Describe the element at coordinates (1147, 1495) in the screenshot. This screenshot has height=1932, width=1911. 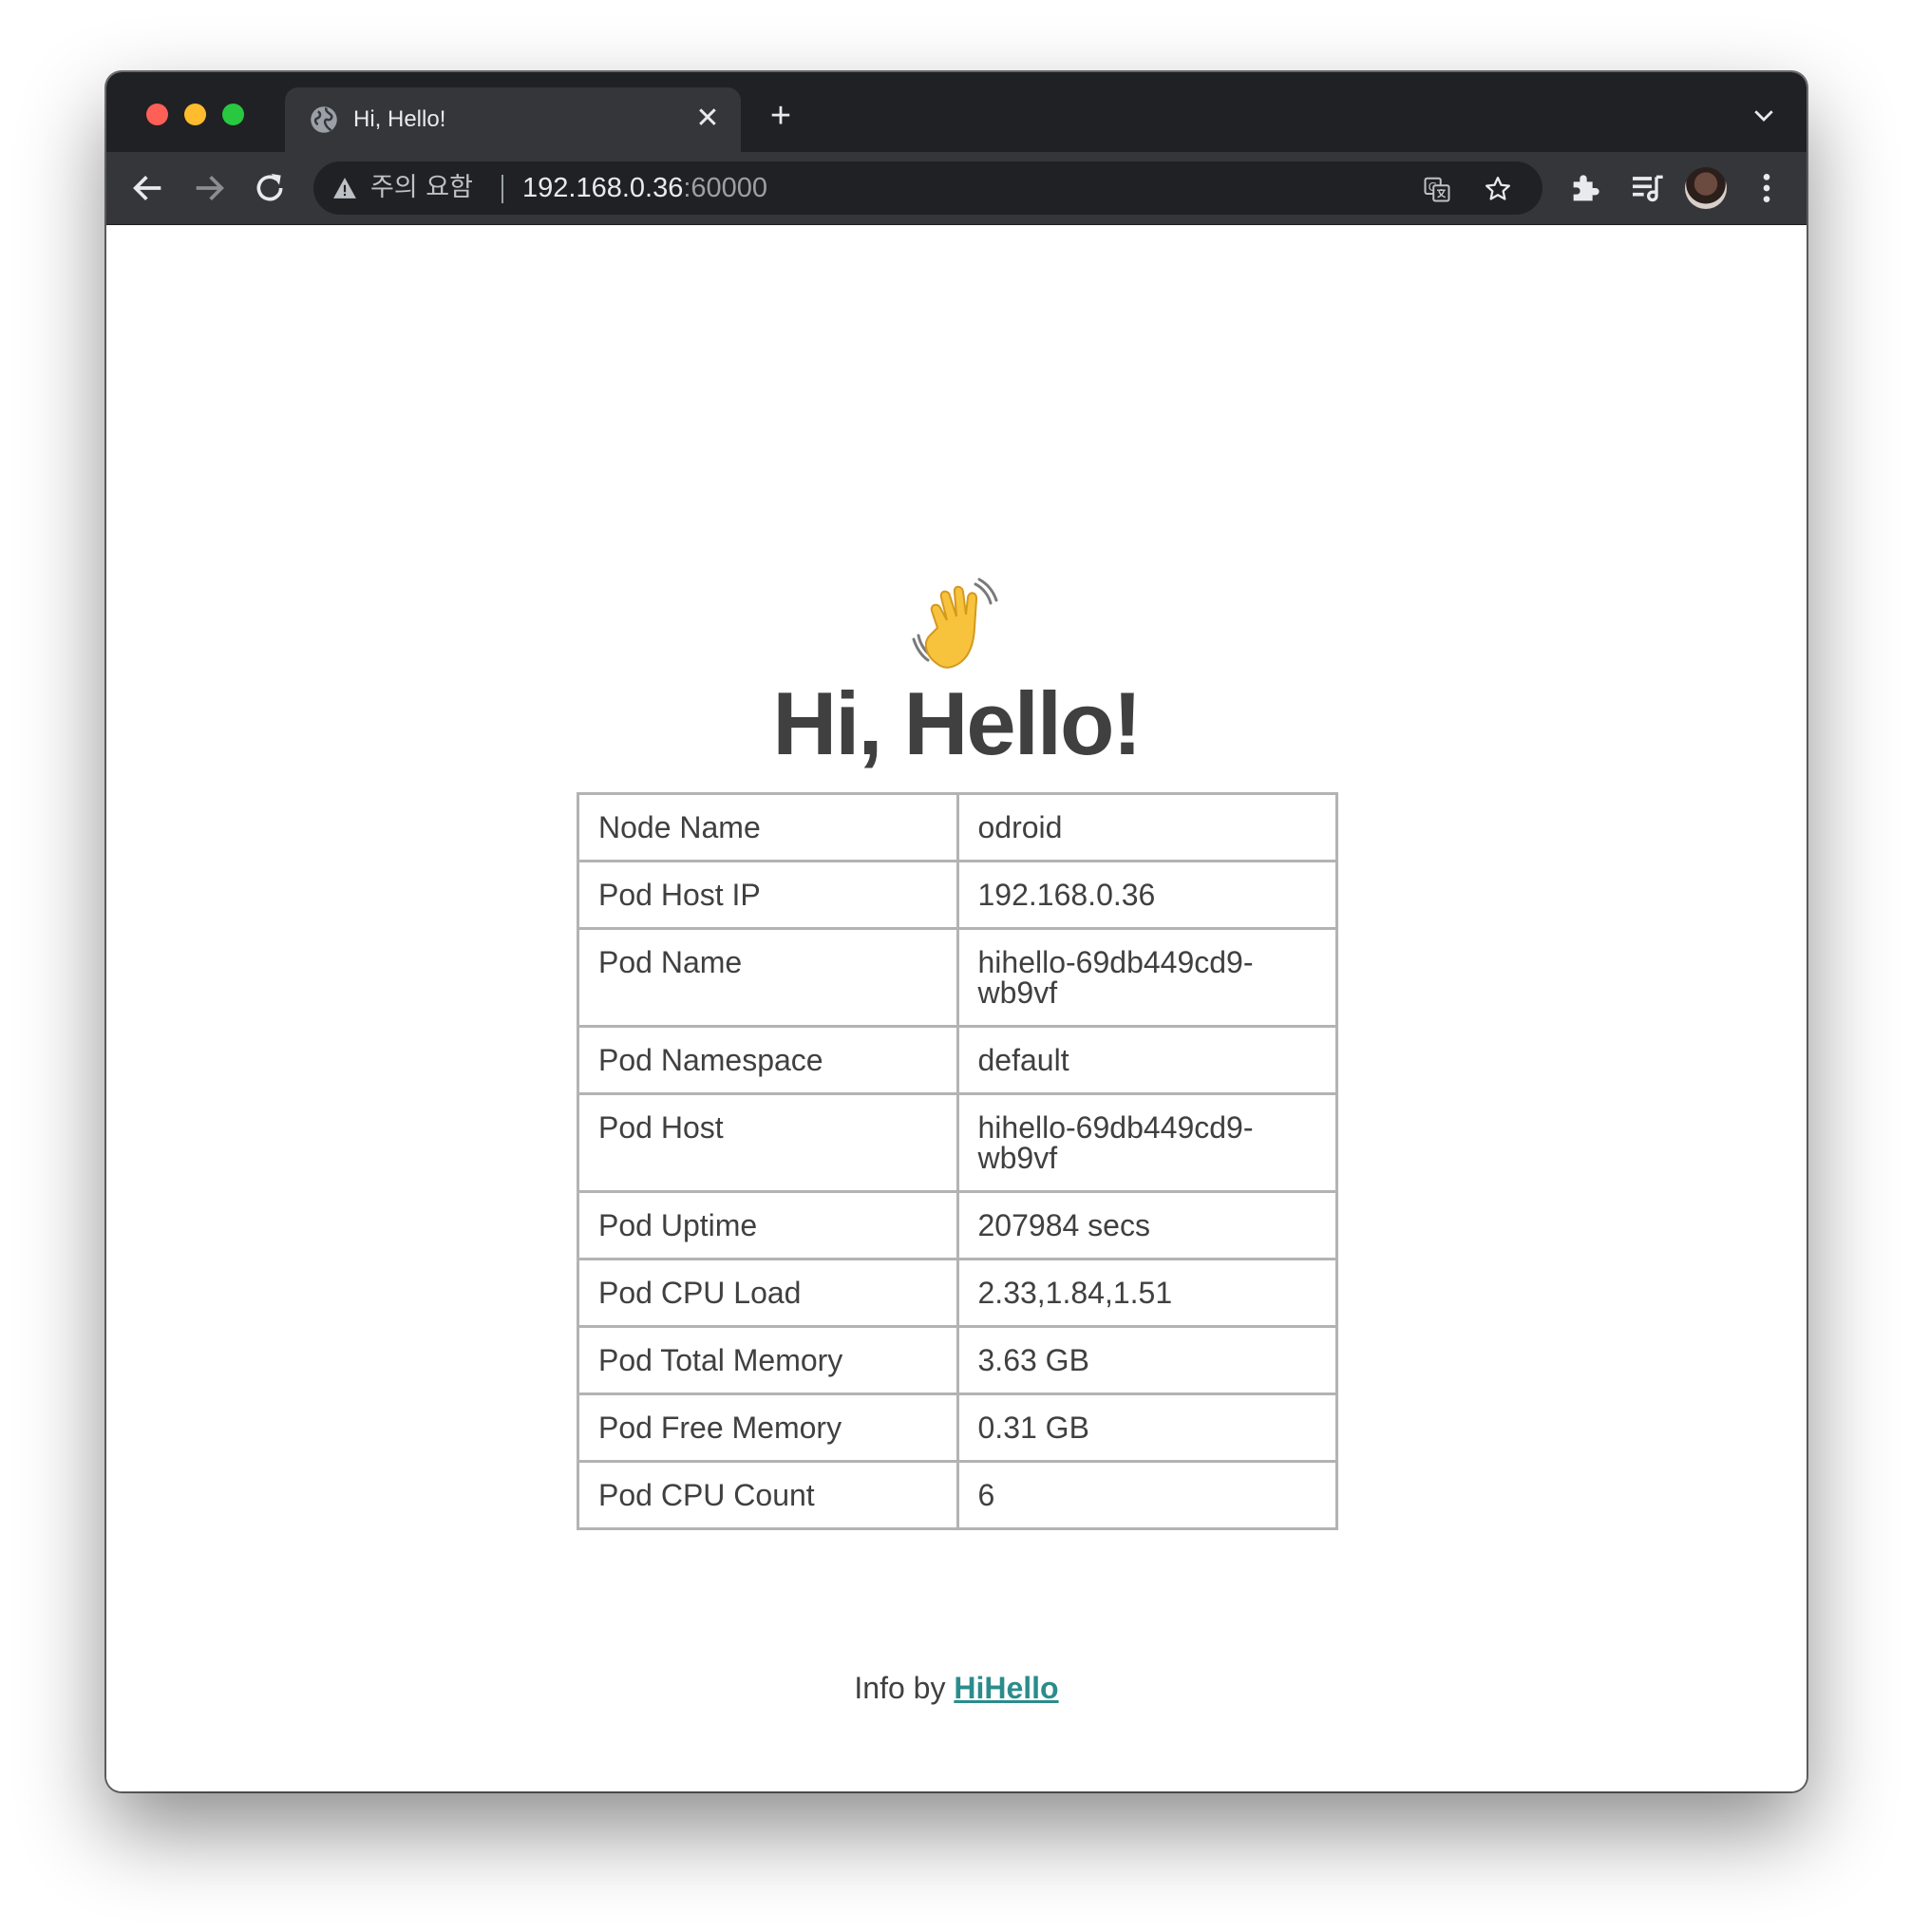
I see `row-value: 6` at that location.